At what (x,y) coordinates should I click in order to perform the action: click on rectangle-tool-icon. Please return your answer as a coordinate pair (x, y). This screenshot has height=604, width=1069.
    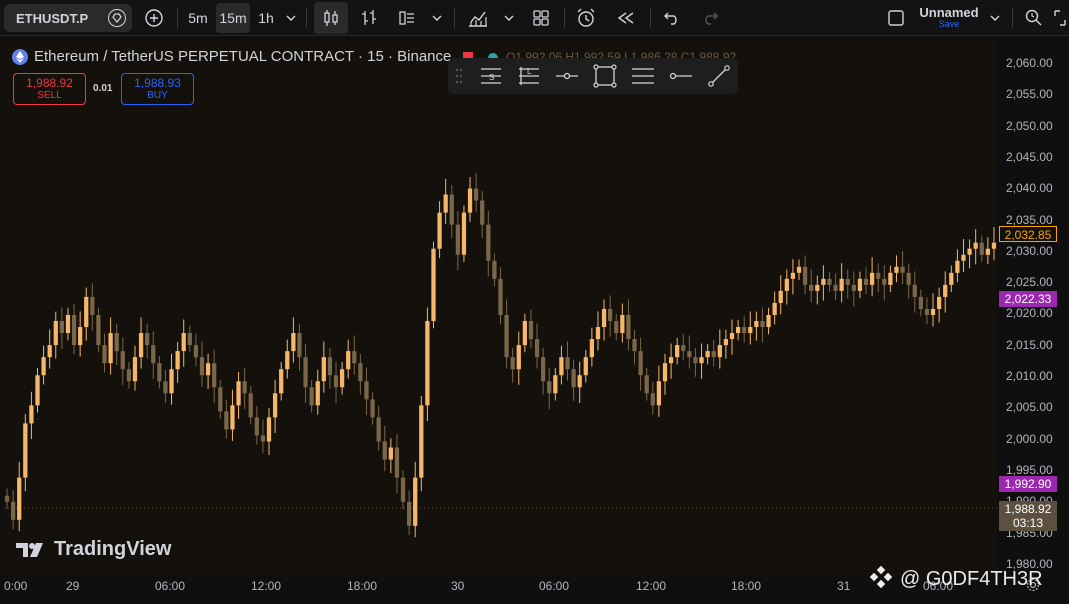
    Looking at the image, I should click on (605, 76).